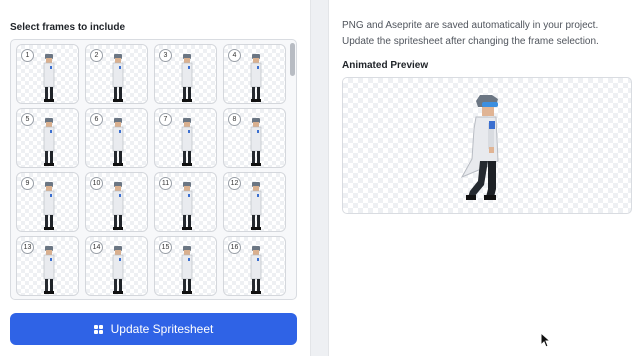 The image size is (640, 356). I want to click on frame-tile: 8, so click(254, 138).